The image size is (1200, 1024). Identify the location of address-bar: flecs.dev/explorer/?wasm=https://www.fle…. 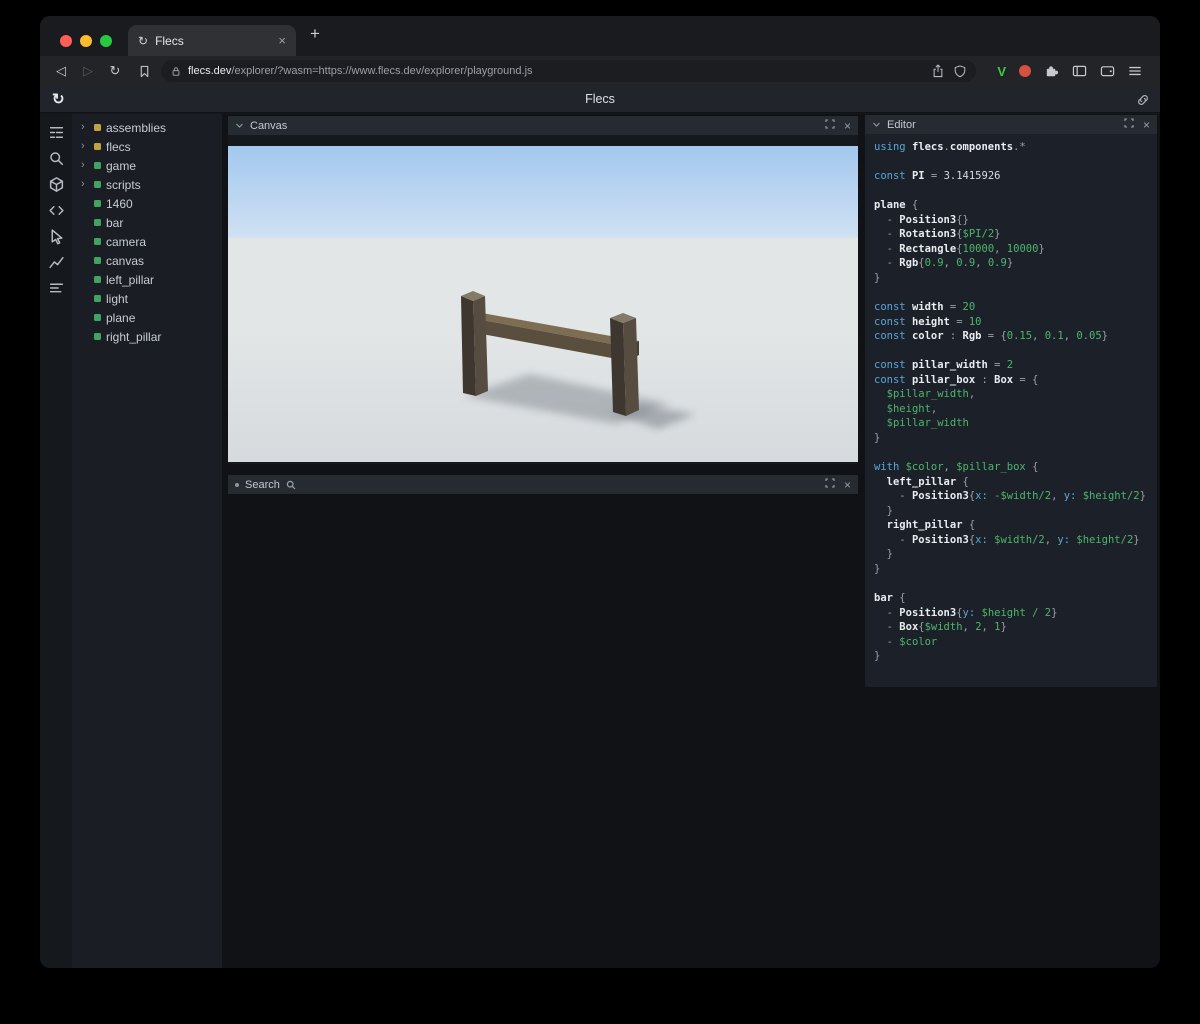
(569, 71).